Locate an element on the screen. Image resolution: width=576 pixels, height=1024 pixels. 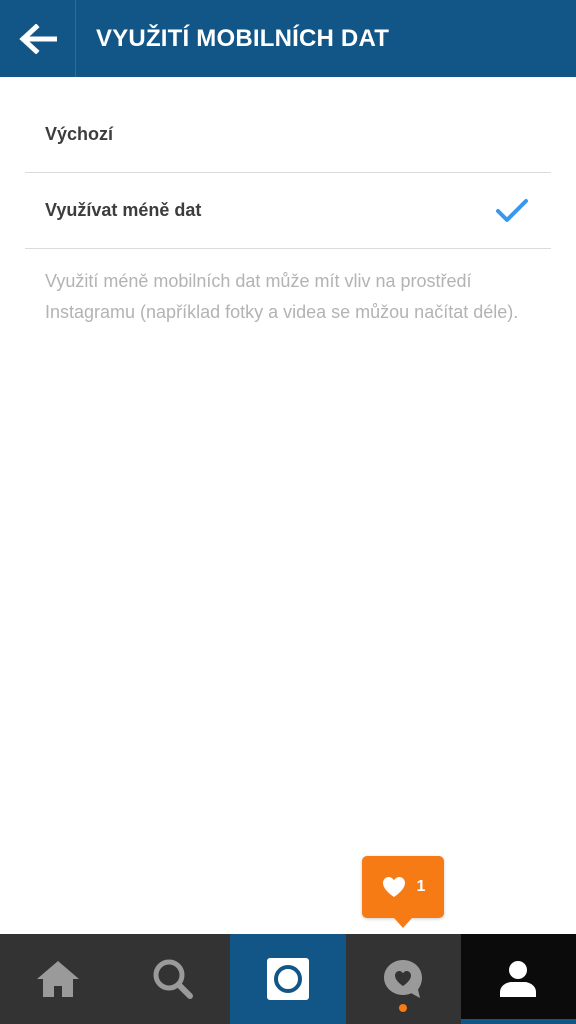
option-label: Výchozí is located at coordinates (79, 134).